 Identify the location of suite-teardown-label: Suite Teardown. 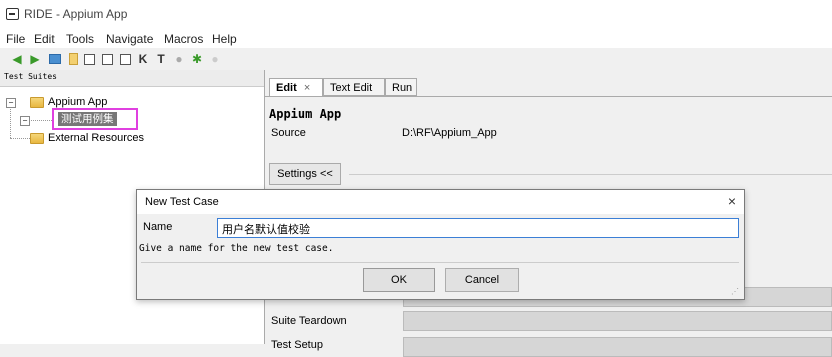
(309, 321).